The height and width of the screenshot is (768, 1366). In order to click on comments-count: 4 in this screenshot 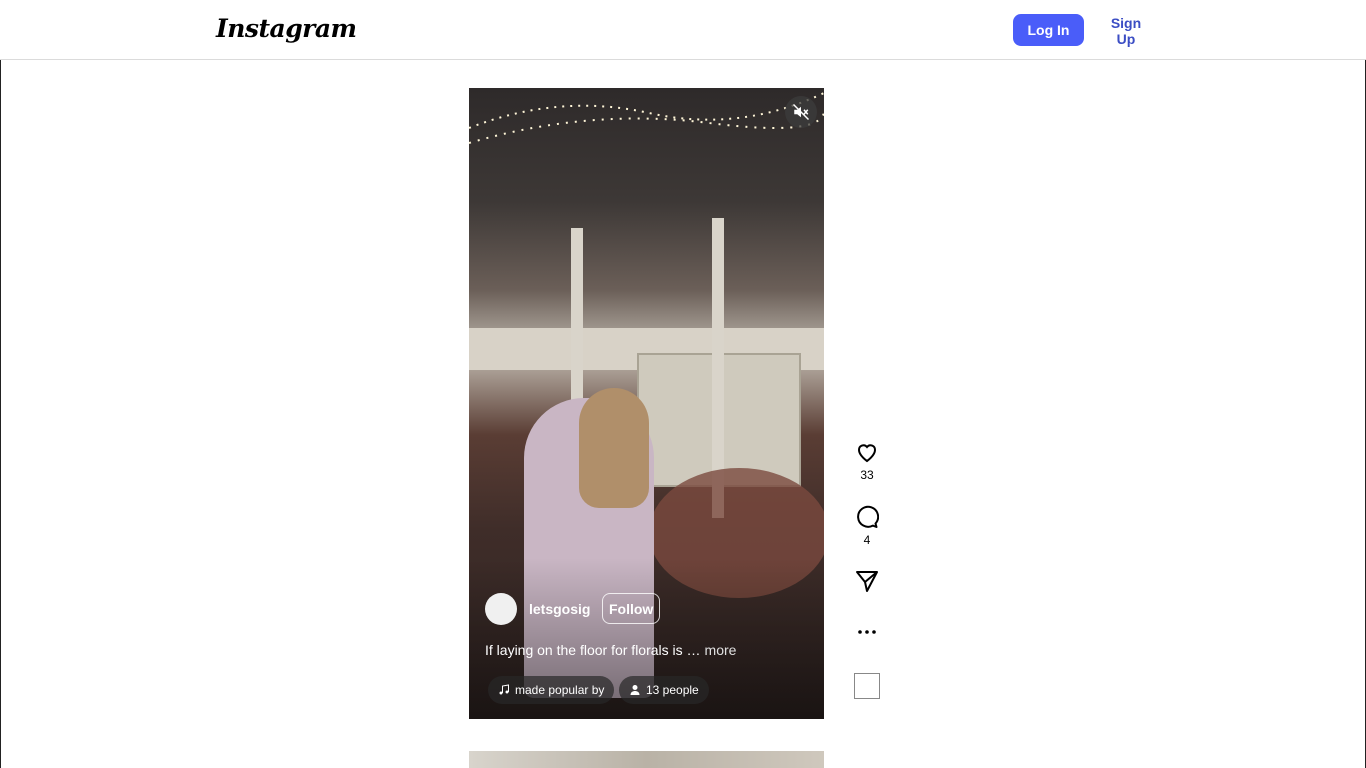, I will do `click(867, 540)`.